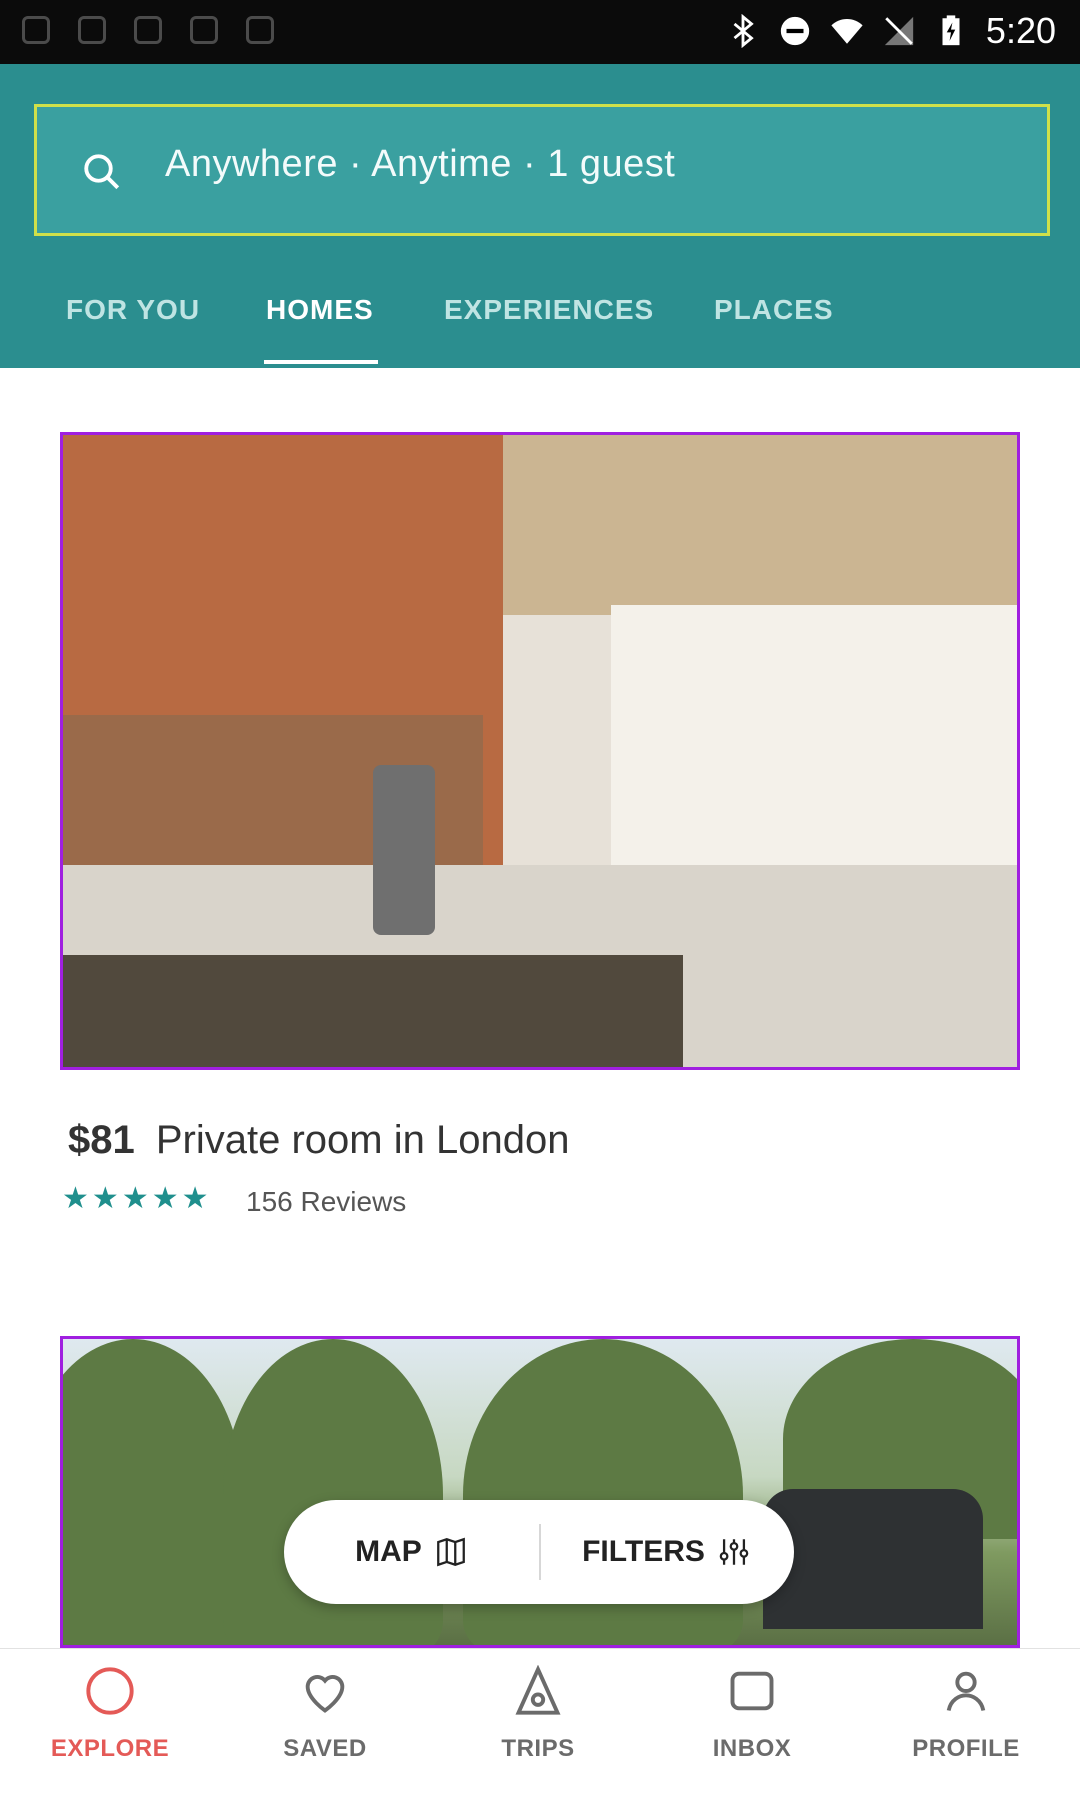 This screenshot has width=1080, height=1795. I want to click on map-label: MAP, so click(388, 1551).